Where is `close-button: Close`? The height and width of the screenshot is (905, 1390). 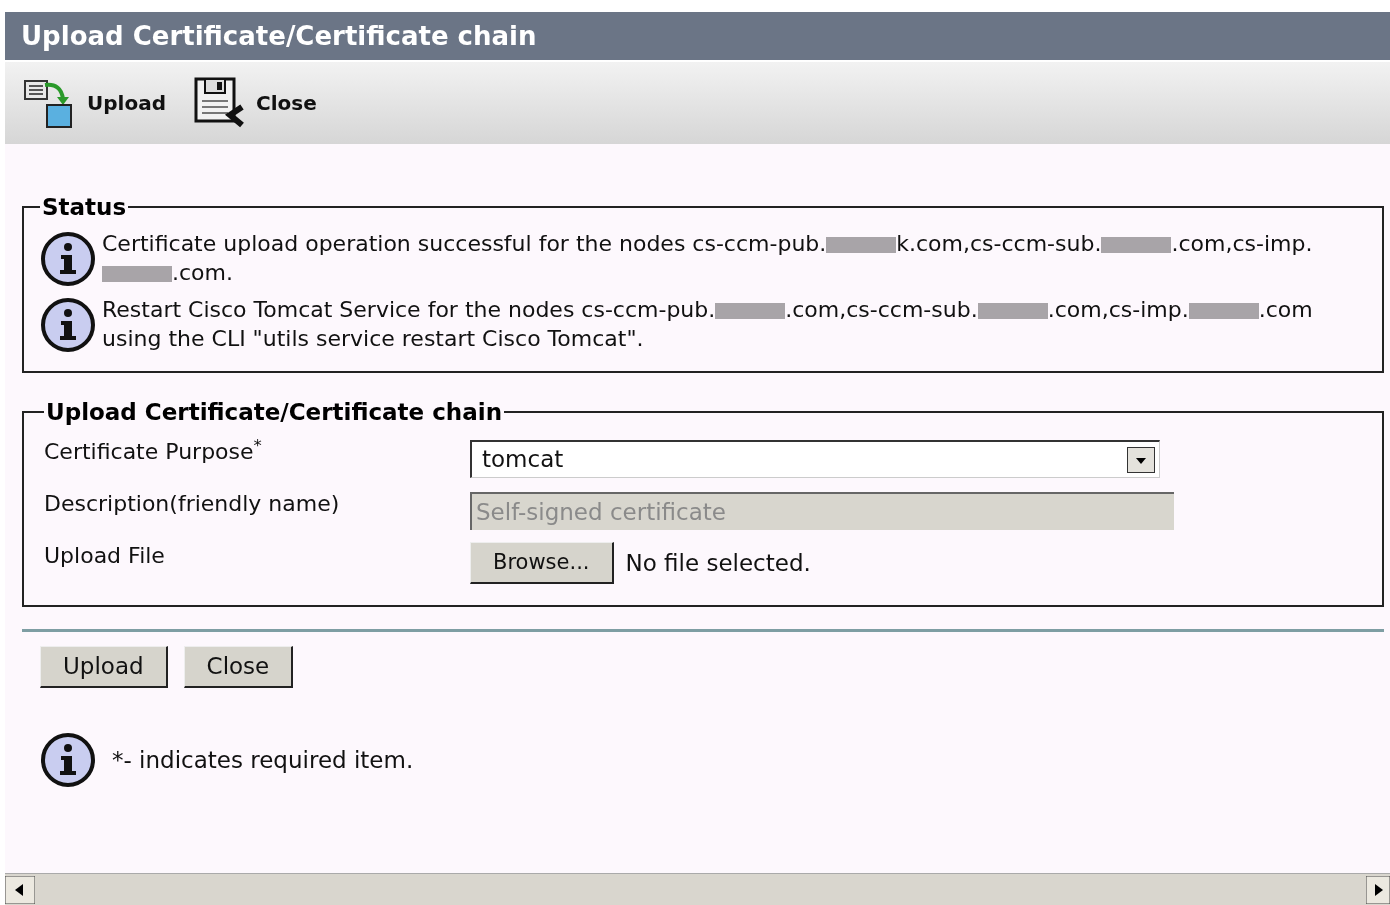 close-button: Close is located at coordinates (238, 667).